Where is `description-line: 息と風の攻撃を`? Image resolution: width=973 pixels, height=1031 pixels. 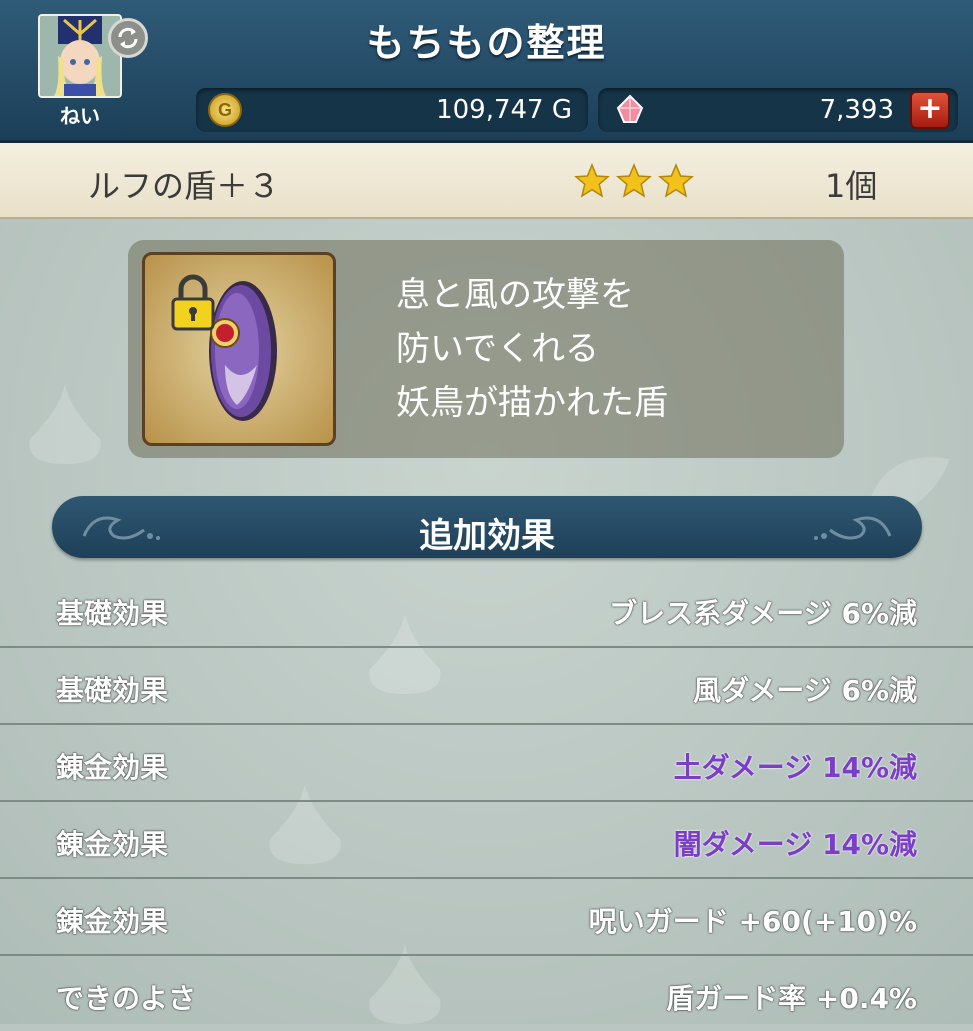
description-line: 息と風の攻撃を is located at coordinates (515, 295).